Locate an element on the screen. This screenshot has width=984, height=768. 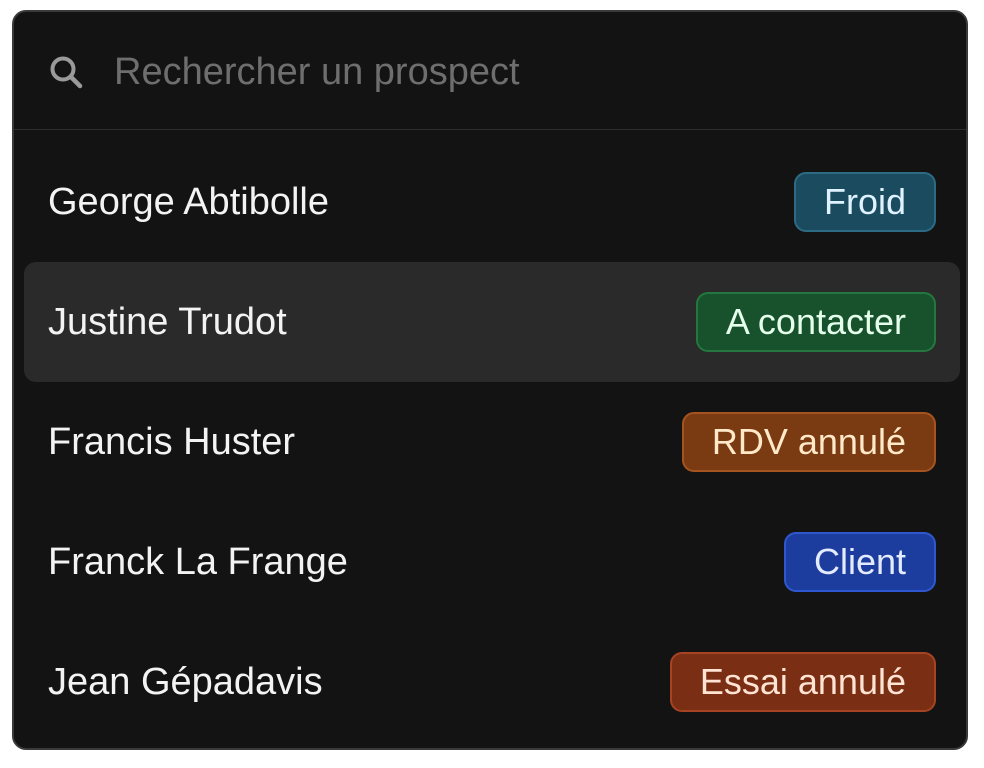
prospect-row-3: Franck La Frange Client is located at coordinates (492, 562).